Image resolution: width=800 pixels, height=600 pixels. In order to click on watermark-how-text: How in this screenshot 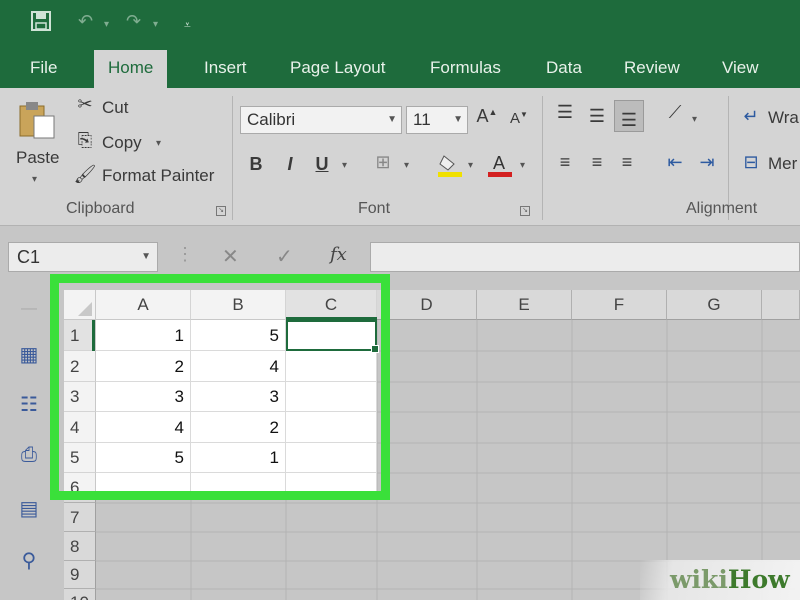, I will do `click(758, 579)`.